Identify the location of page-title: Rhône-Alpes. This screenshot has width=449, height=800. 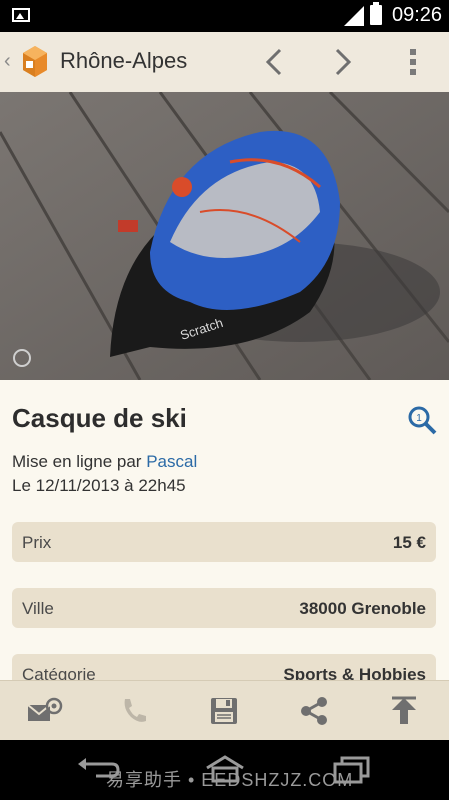
(124, 60).